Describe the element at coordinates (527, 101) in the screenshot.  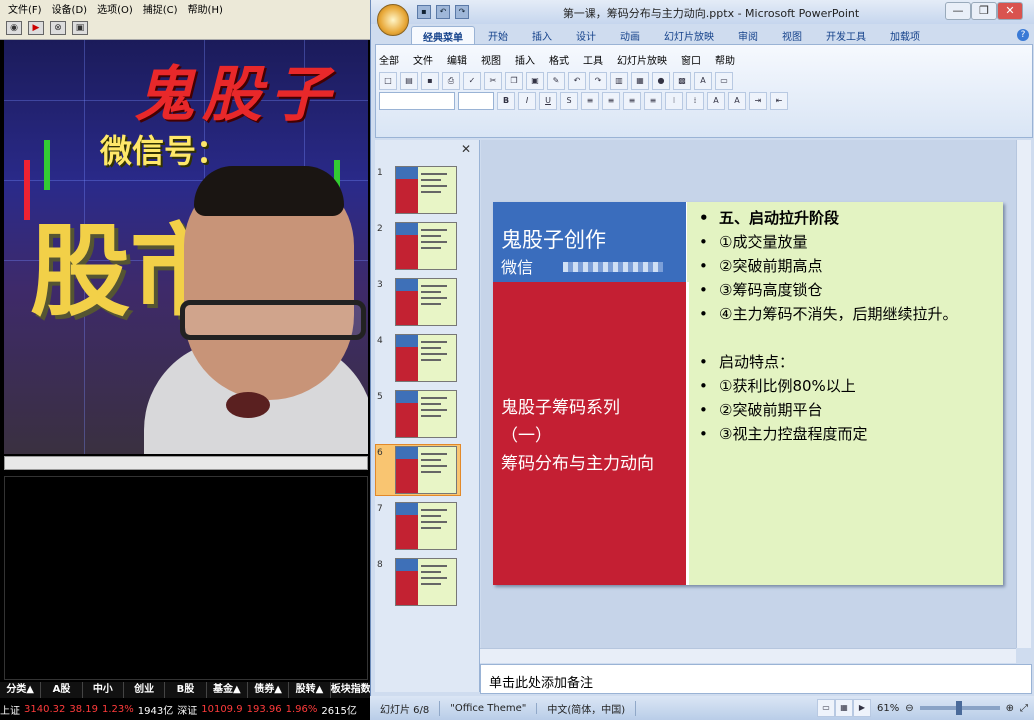
I see `italic-icon: I` at that location.